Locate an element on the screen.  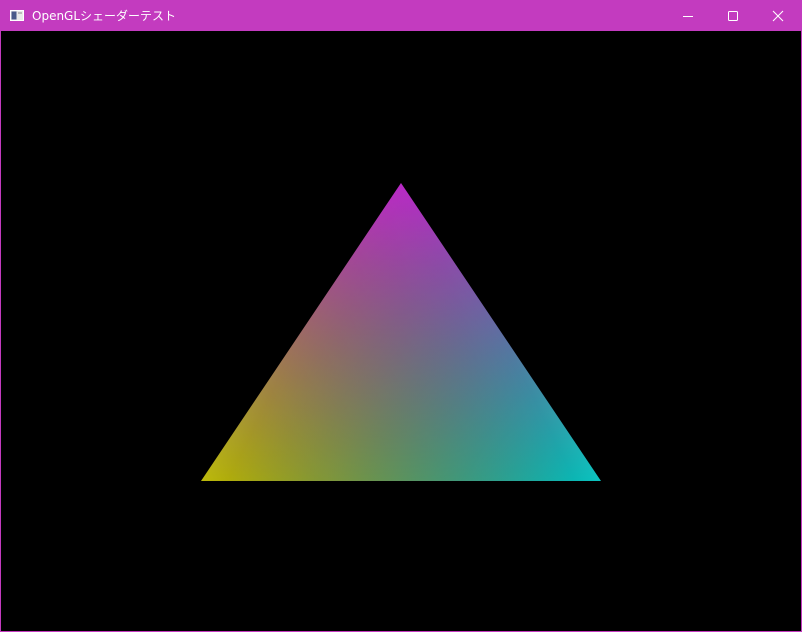
minimize-icon is located at coordinates (688, 16).